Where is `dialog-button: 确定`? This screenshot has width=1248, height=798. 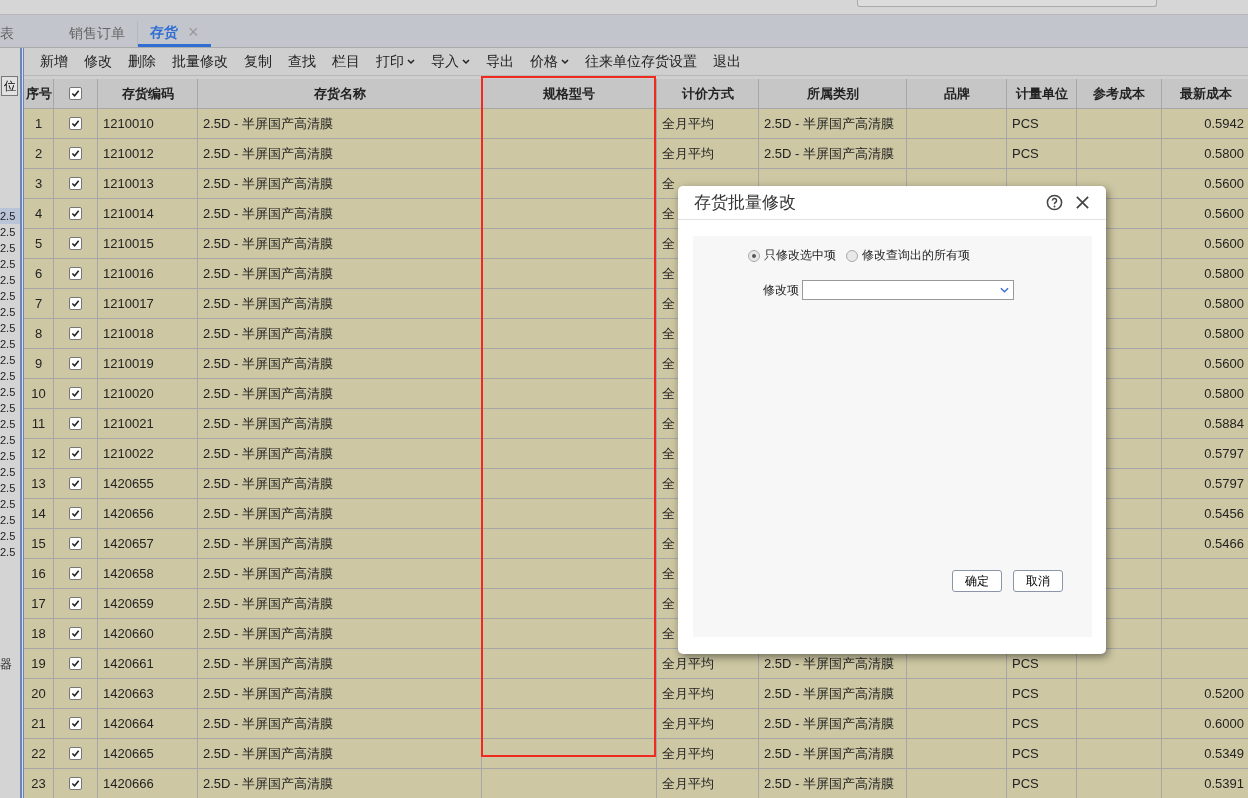
dialog-button: 确定 is located at coordinates (977, 581).